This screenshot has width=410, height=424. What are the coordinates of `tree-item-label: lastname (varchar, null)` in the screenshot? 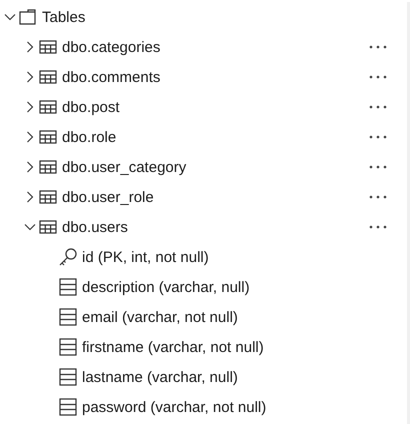 It's located at (160, 377).